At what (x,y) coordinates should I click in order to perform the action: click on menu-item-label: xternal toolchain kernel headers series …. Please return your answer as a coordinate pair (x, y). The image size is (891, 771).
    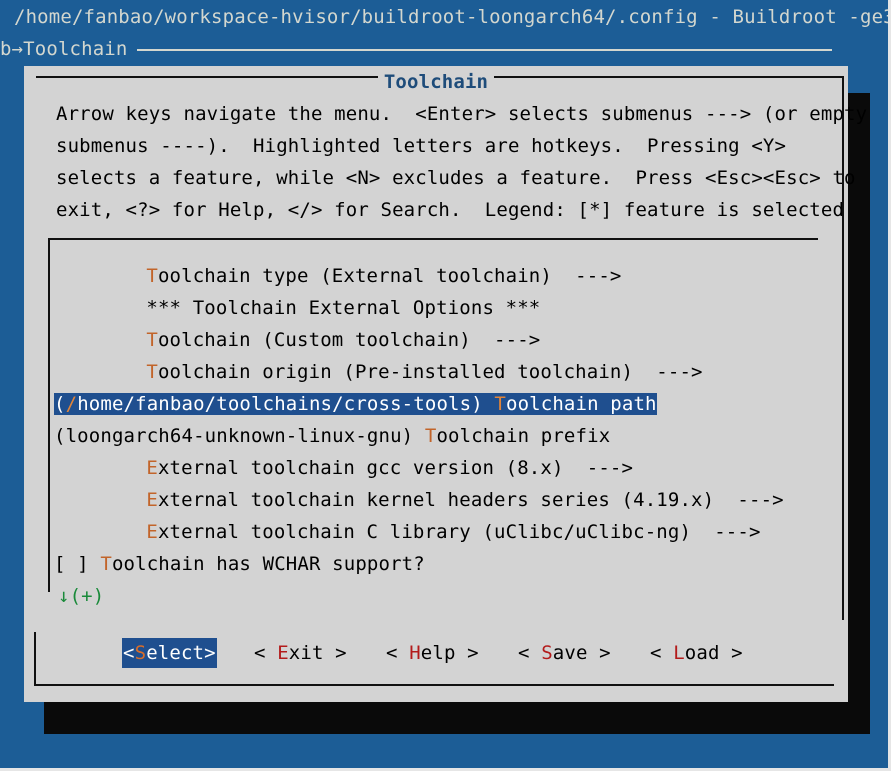
    Looking at the image, I should click on (470, 500).